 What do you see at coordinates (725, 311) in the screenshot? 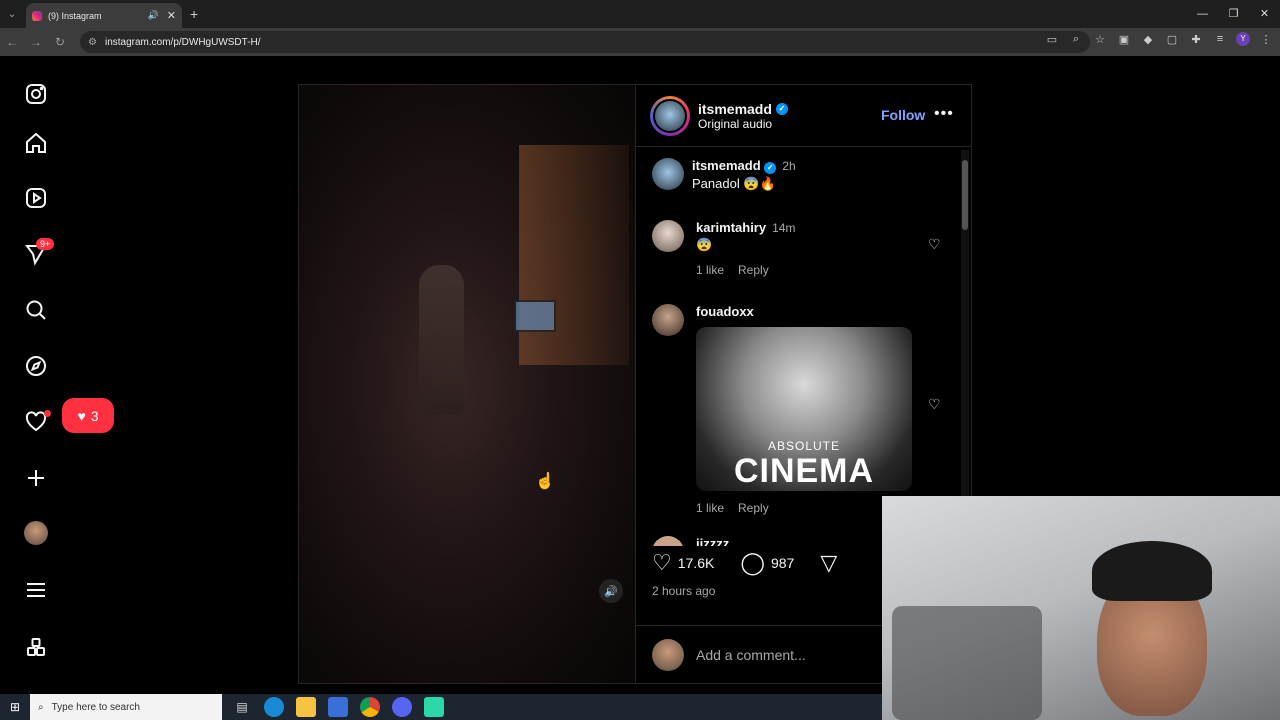
I see `comment-username: fouadoxx` at bounding box center [725, 311].